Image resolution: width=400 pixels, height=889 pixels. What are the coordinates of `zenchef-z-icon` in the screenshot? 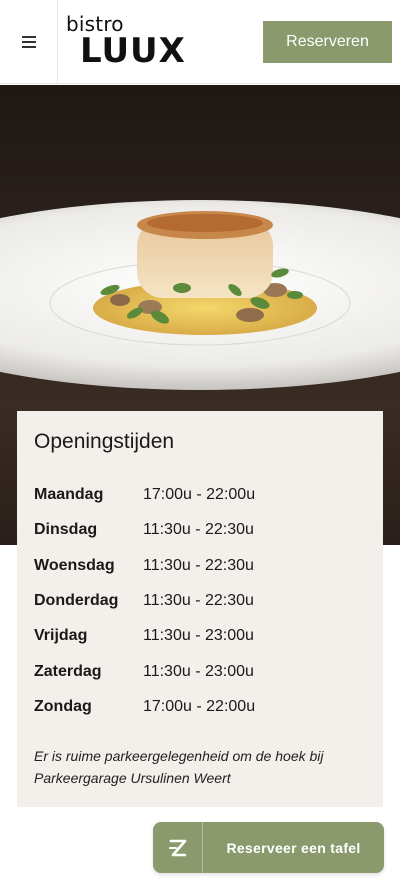 It's located at (178, 847).